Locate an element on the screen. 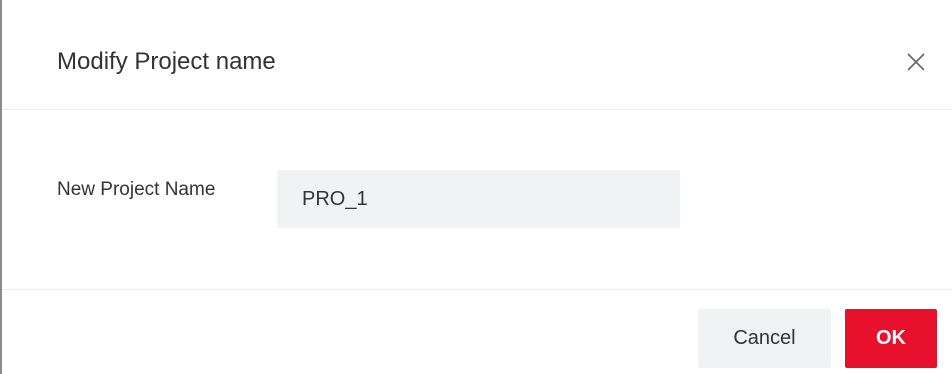  new-project-name-label: New Project Name is located at coordinates (136, 189).